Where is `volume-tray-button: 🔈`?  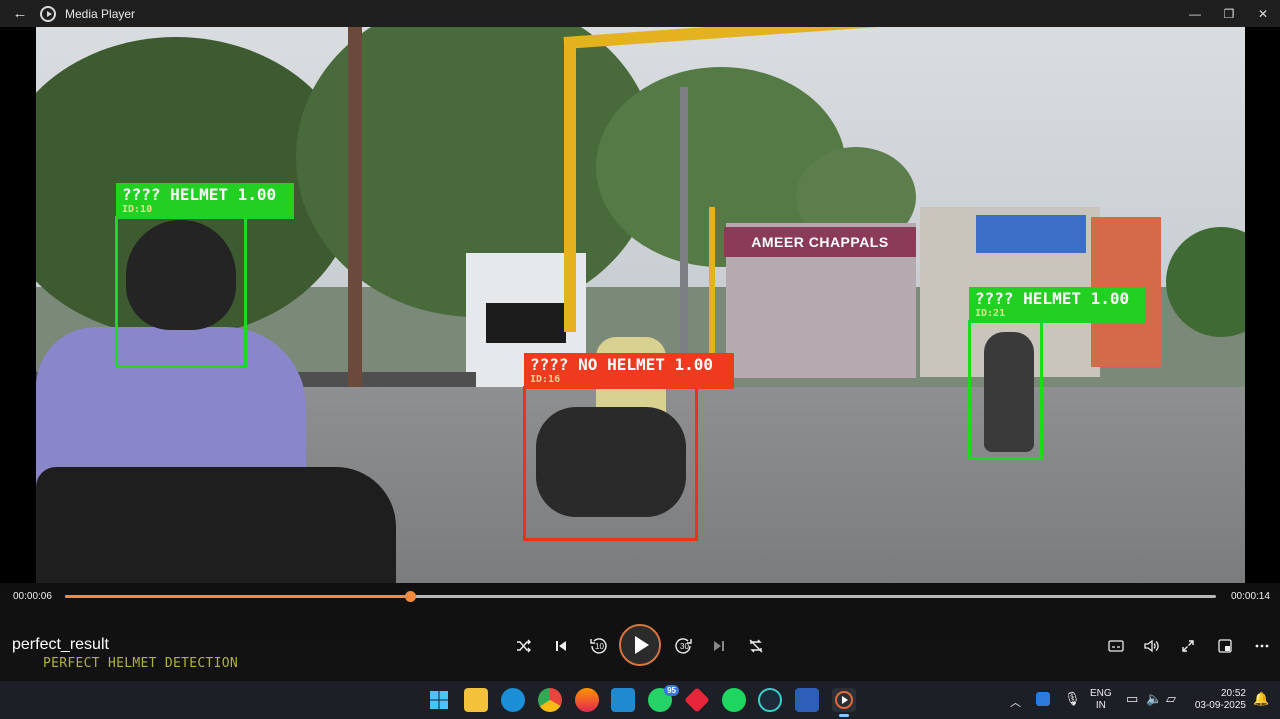 volume-tray-button: 🔈 is located at coordinates (1154, 699).